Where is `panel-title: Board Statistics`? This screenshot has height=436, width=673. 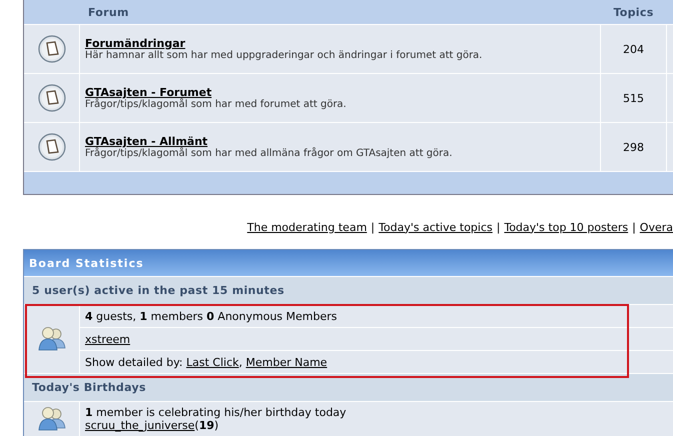 panel-title: Board Statistics is located at coordinates (86, 263).